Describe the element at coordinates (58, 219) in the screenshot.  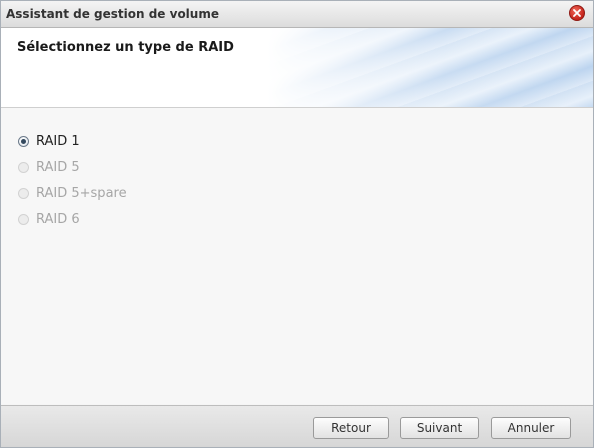
I see `raid-option-label: RAID 6` at that location.